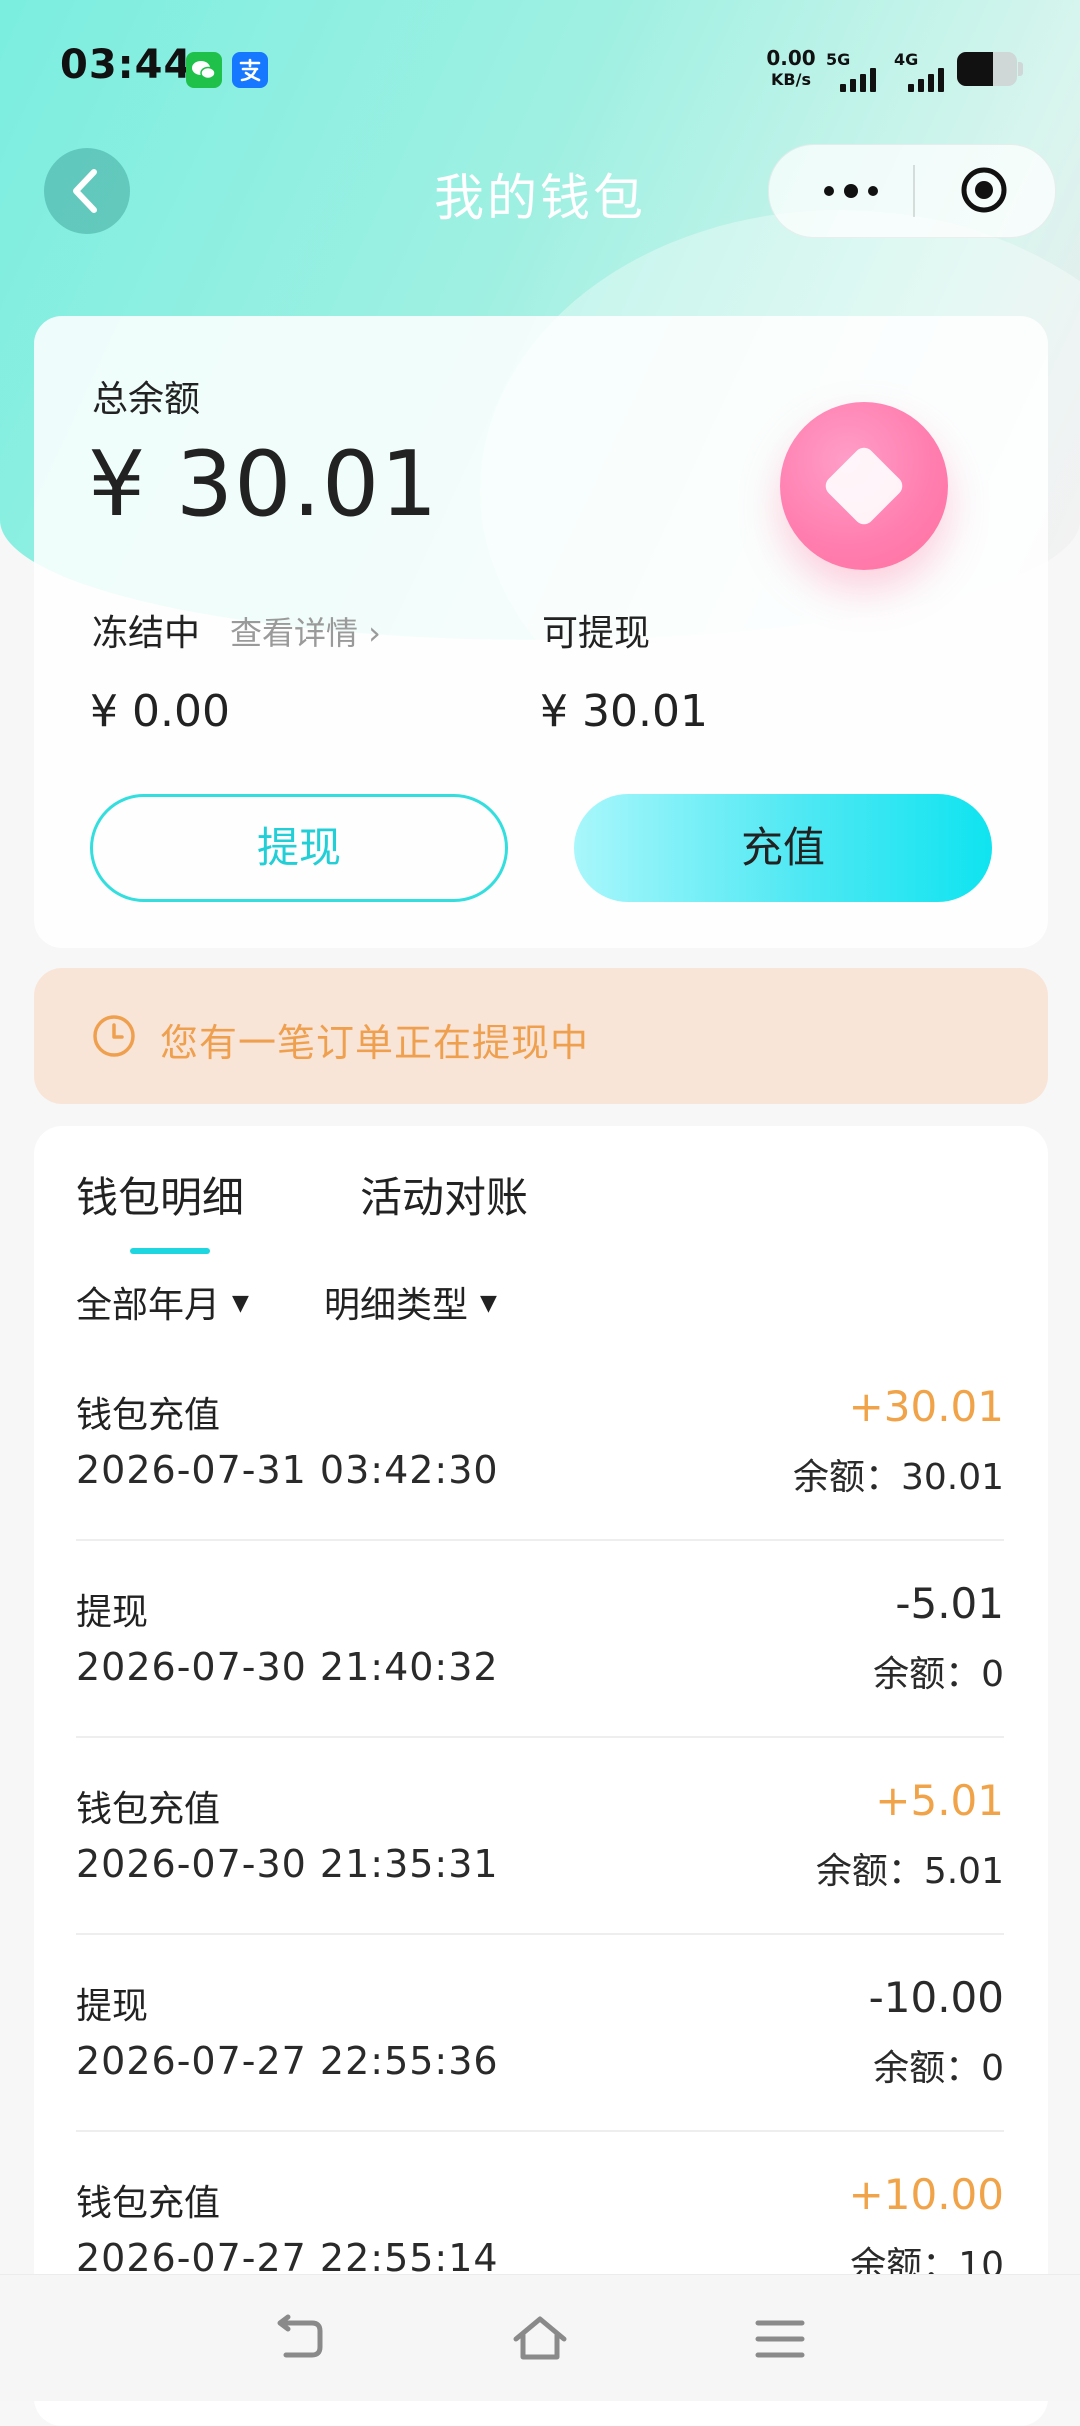 This screenshot has width=1080, height=2426. I want to click on record-time: 2026-07-27 22:55:36, so click(287, 2061).